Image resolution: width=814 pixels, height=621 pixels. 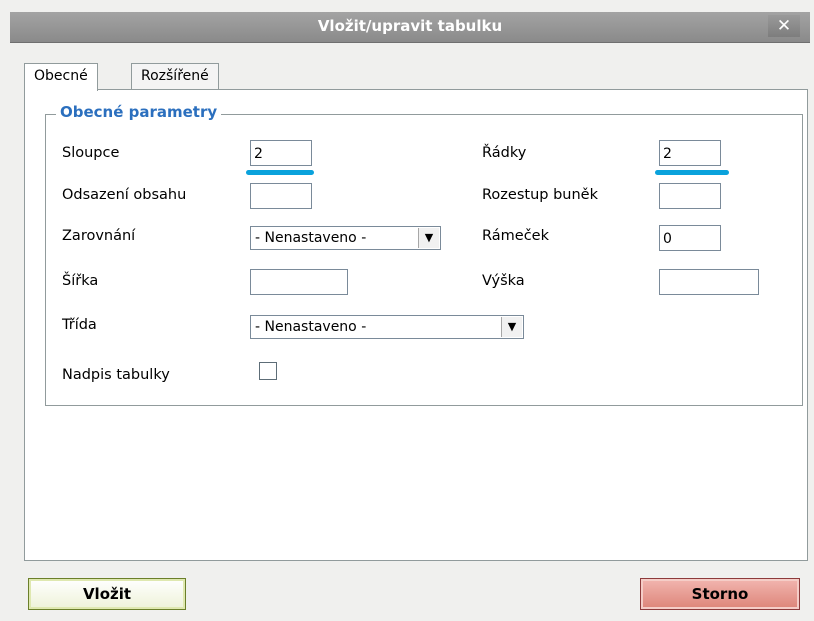 What do you see at coordinates (690, 238) in the screenshot?
I see `border-input: 0` at bounding box center [690, 238].